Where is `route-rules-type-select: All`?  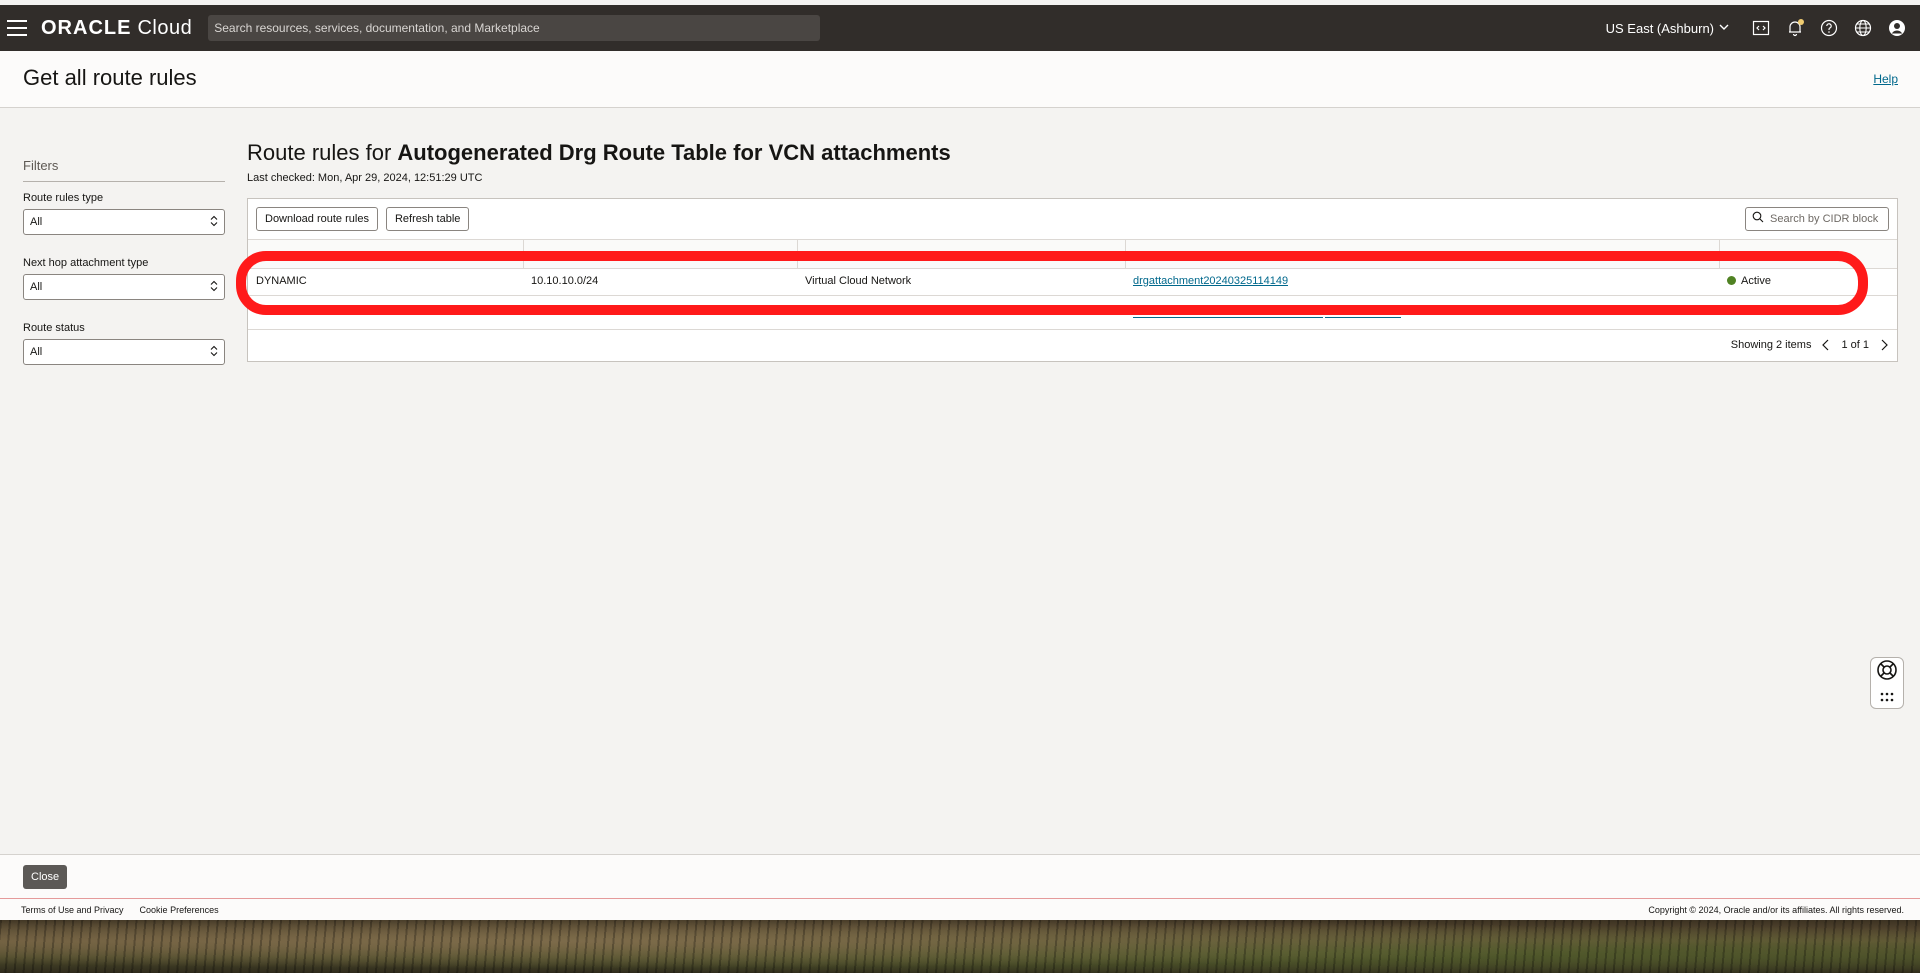 route-rules-type-select: All is located at coordinates (124, 222).